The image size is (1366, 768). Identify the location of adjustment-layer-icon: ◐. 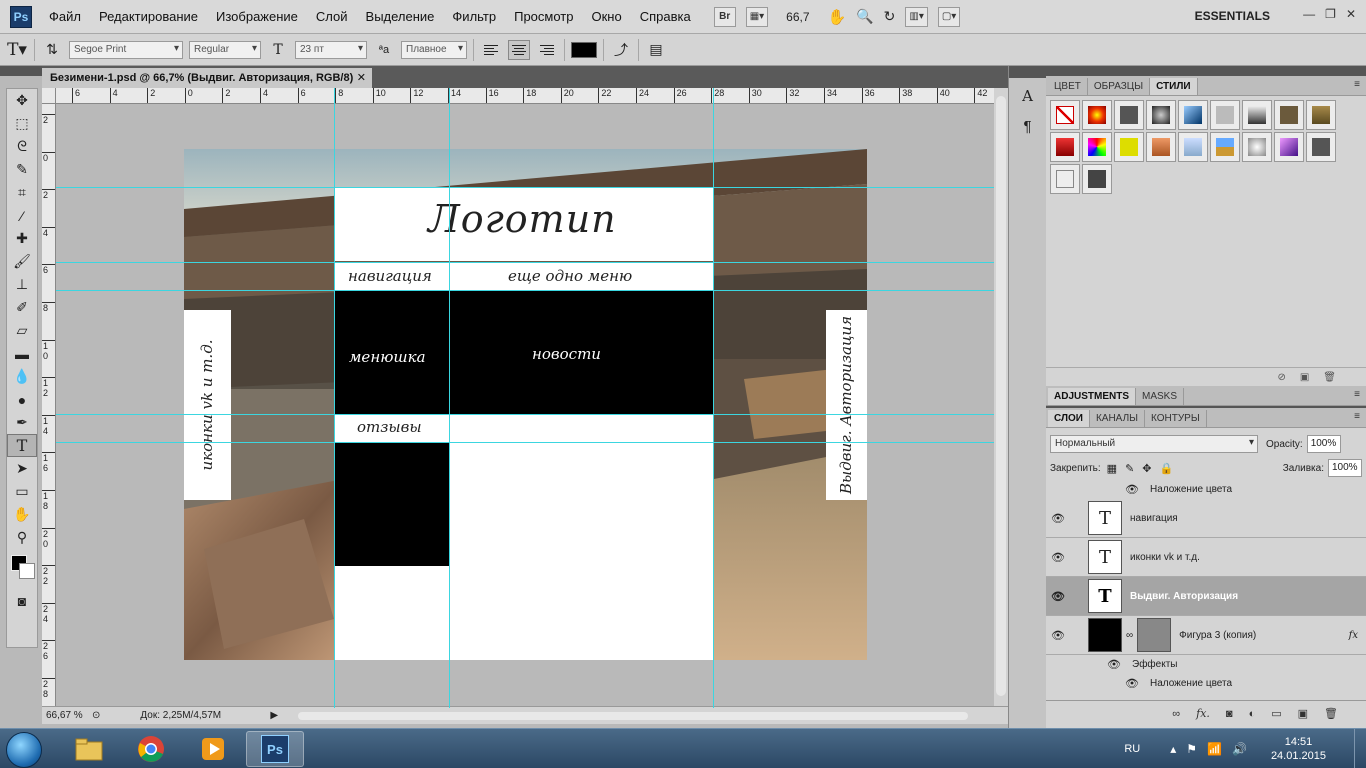
(1252, 714).